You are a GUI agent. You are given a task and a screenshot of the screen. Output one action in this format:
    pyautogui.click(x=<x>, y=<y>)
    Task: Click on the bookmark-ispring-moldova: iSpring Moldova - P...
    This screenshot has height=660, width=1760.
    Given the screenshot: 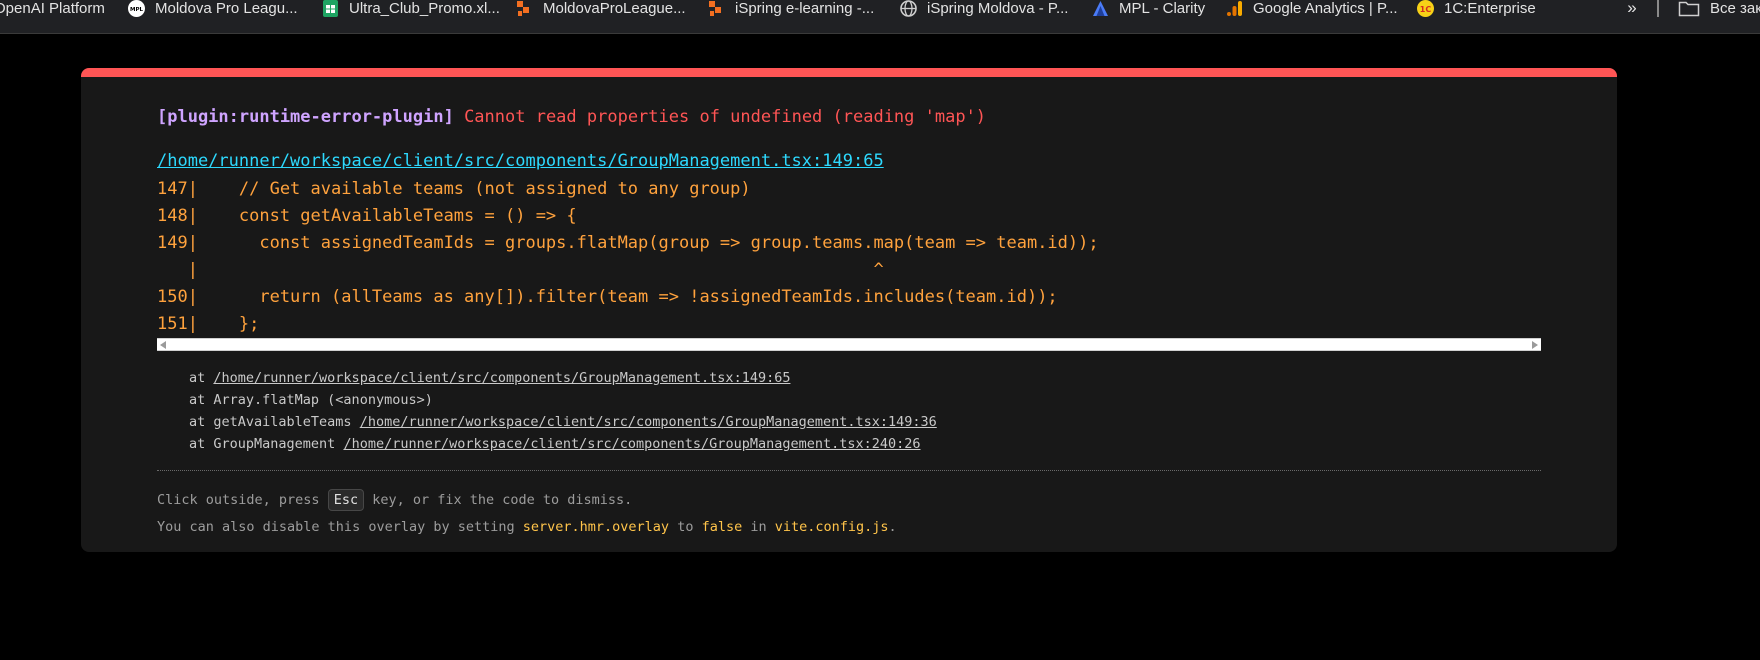 What is the action you would take?
    pyautogui.click(x=984, y=8)
    